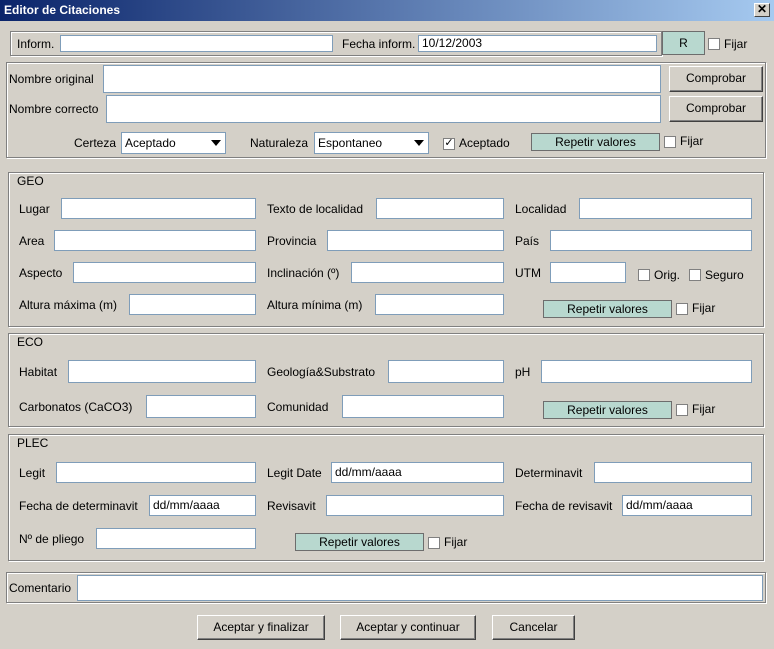 The image size is (774, 649). I want to click on altura-min-input, so click(439, 304).